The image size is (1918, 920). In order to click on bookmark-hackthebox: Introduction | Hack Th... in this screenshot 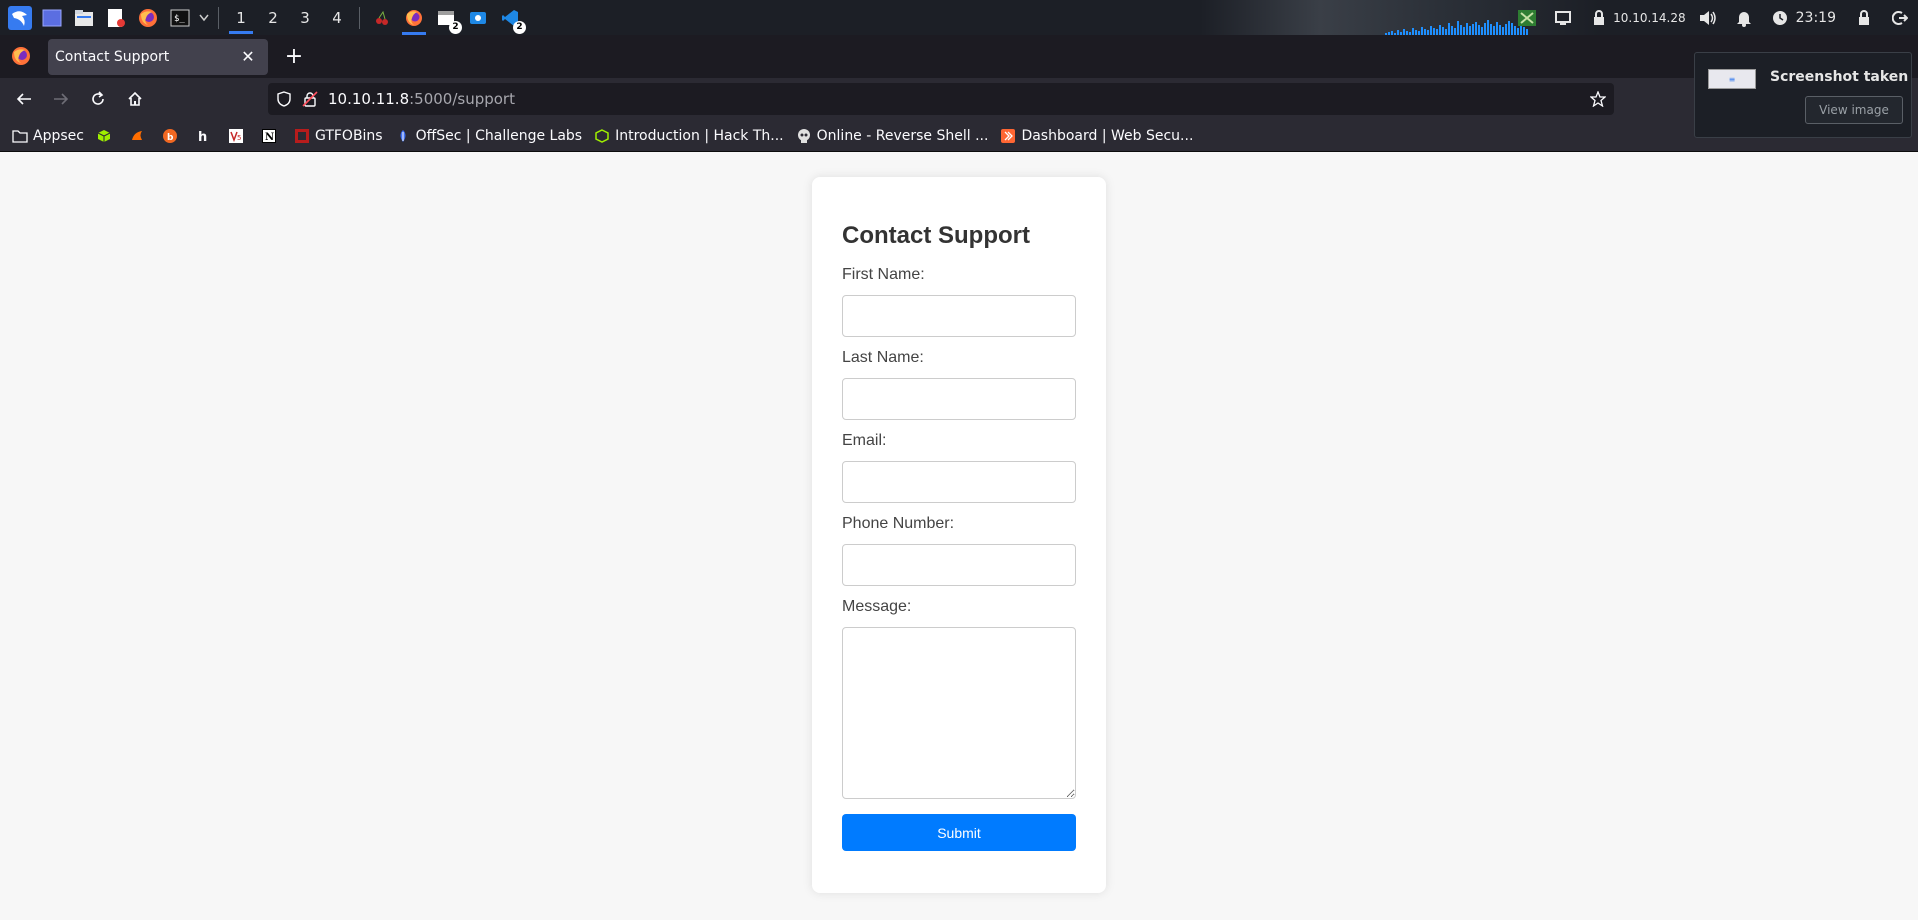, I will do `click(689, 136)`.